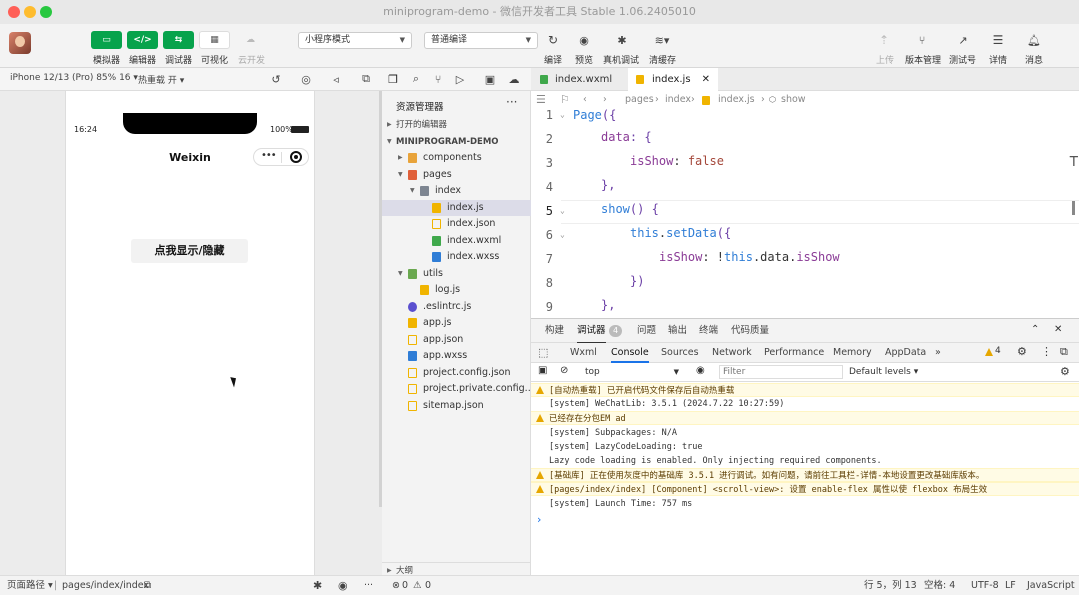  Describe the element at coordinates (605, 100) in the screenshot. I see `forward-arrow-icon: ›` at that location.